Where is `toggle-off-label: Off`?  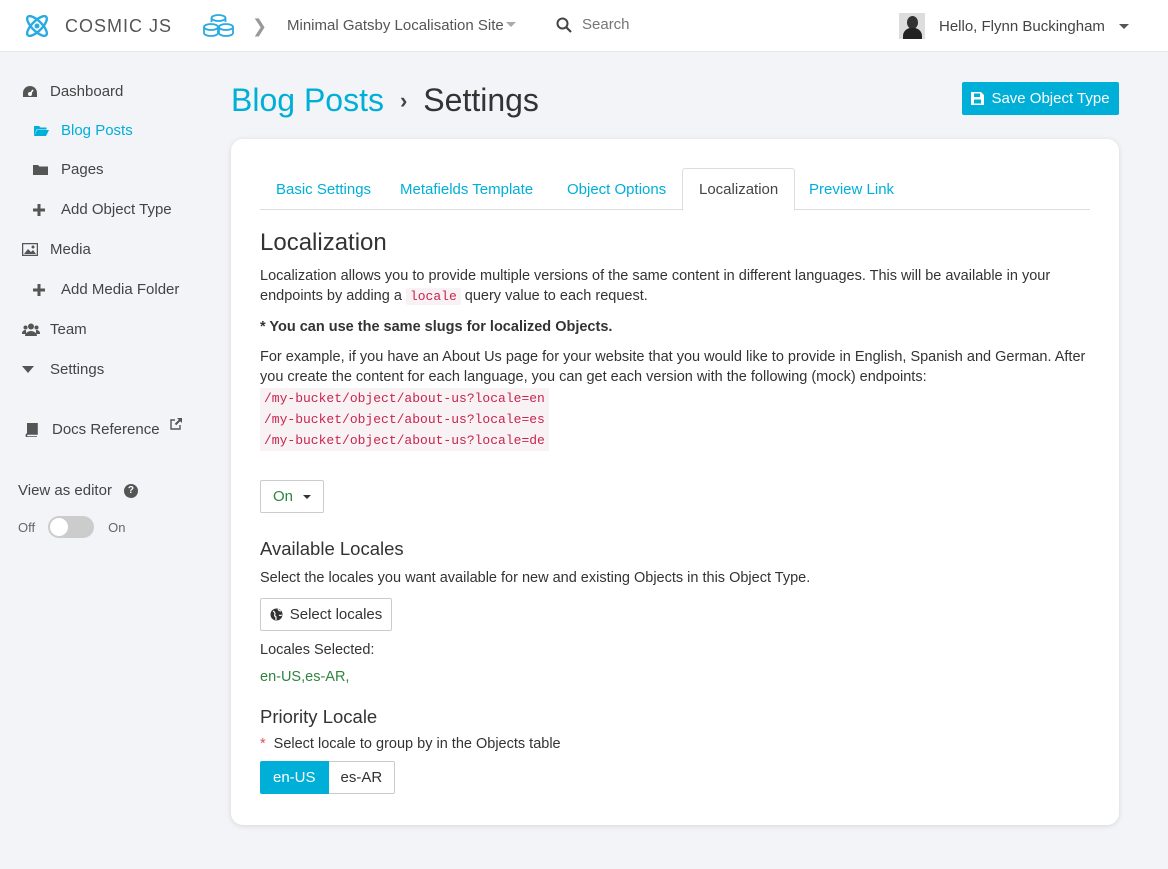 toggle-off-label: Off is located at coordinates (27, 527).